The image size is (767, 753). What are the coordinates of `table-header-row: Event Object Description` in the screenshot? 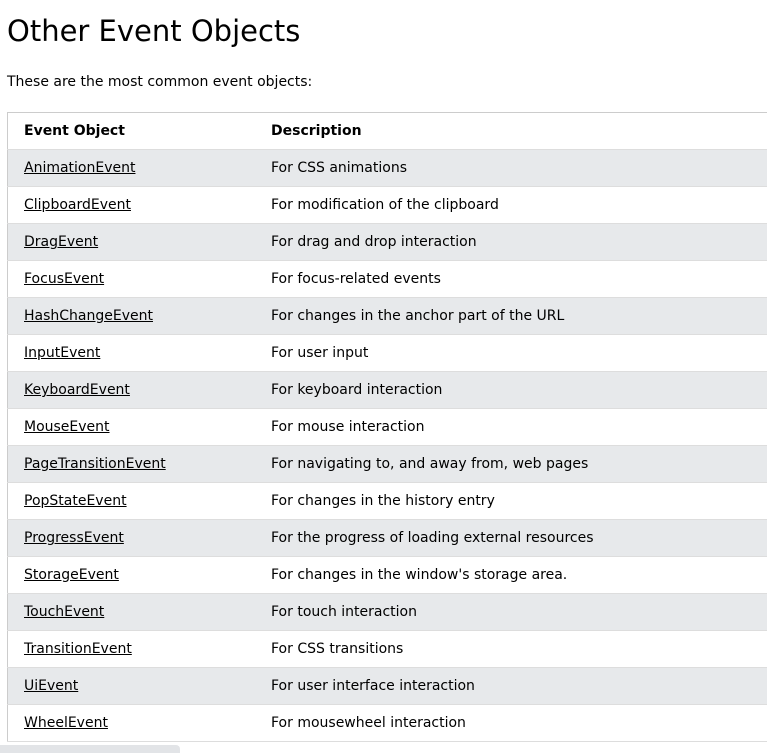 It's located at (387, 131).